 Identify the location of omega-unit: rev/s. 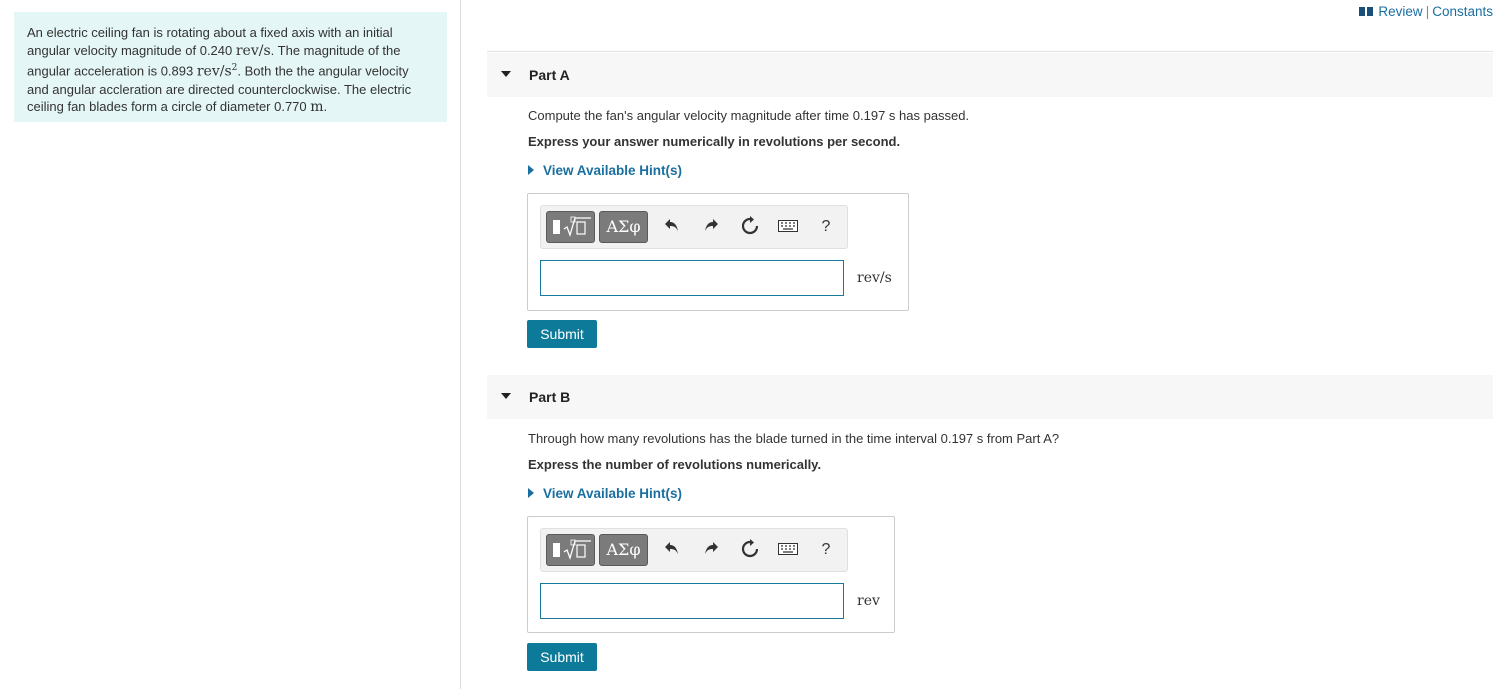
(253, 50).